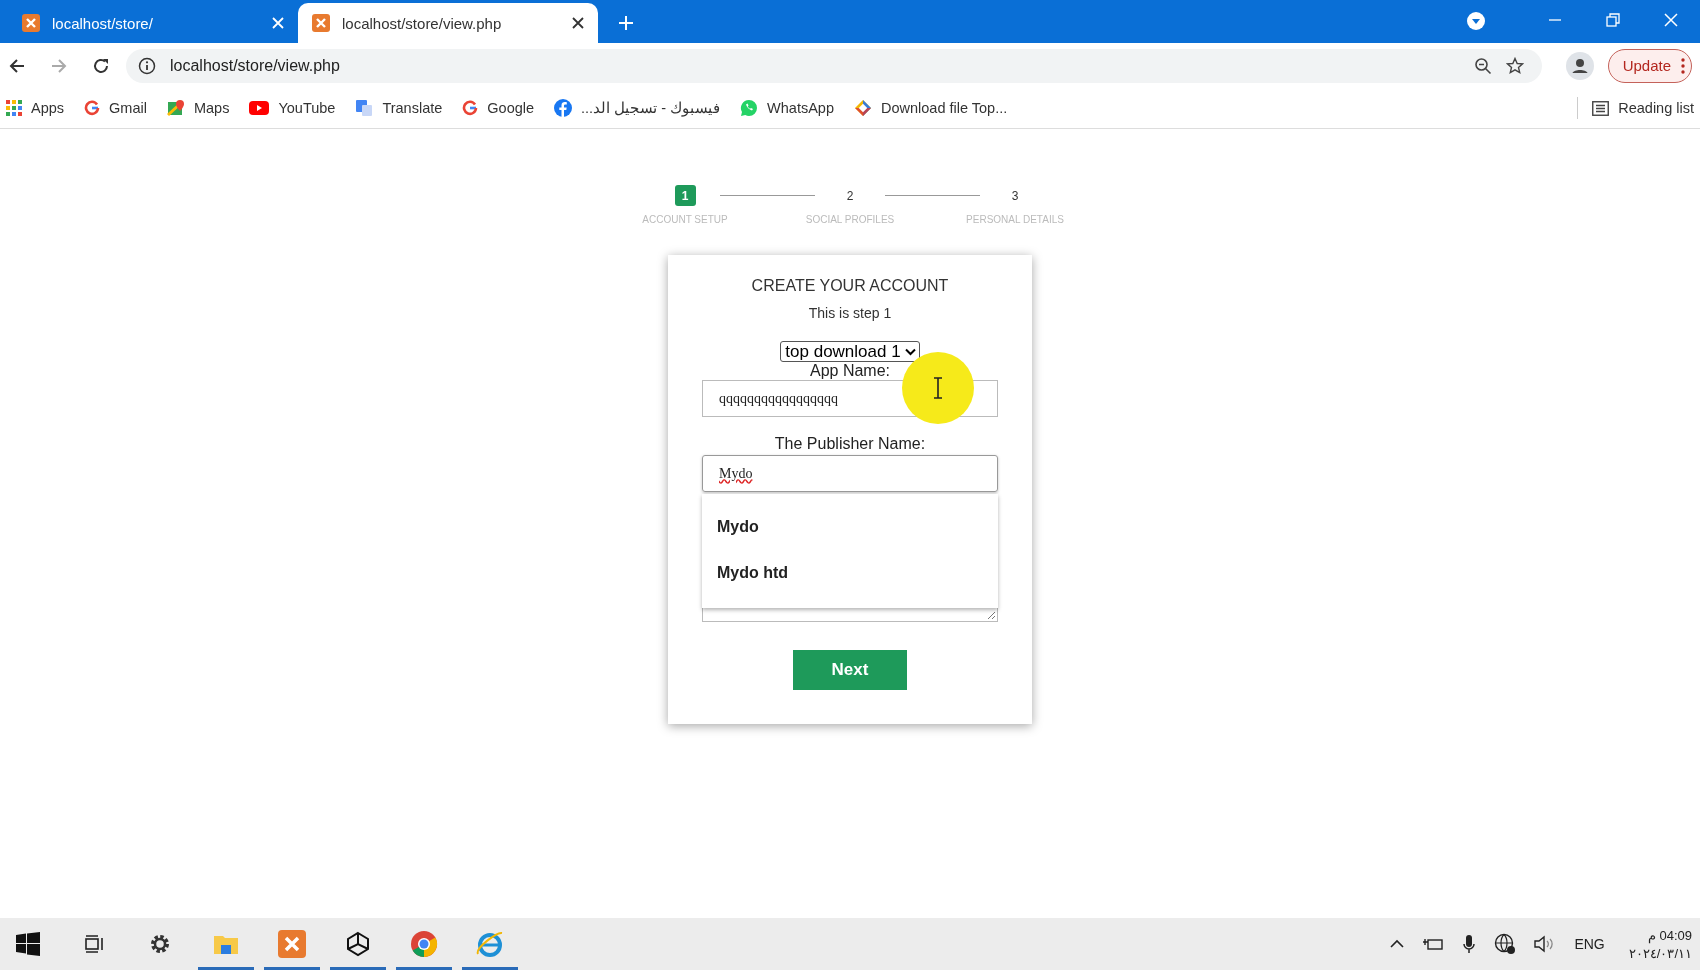 The image size is (1700, 970). What do you see at coordinates (1643, 108) in the screenshot?
I see `reading-list-button: Reading list` at bounding box center [1643, 108].